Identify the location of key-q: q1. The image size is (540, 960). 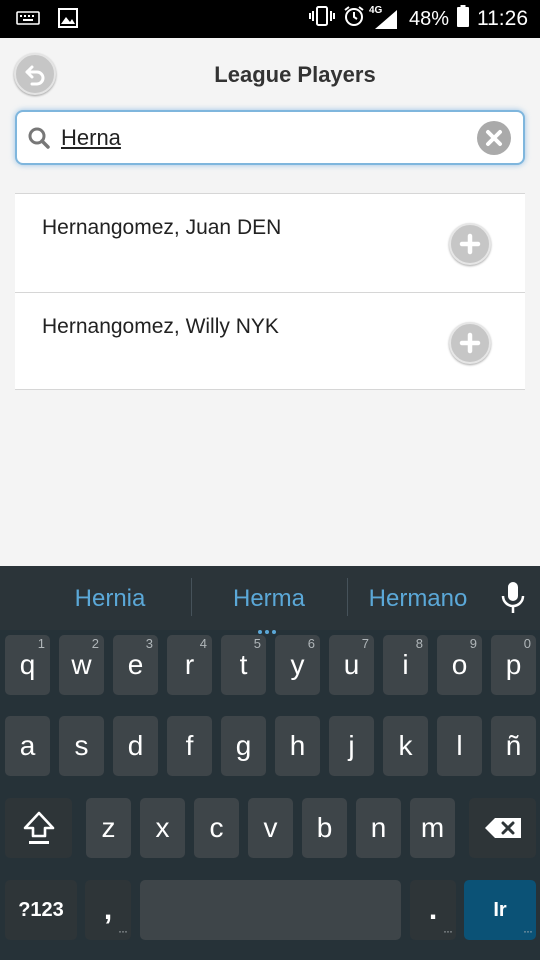
(27, 665).